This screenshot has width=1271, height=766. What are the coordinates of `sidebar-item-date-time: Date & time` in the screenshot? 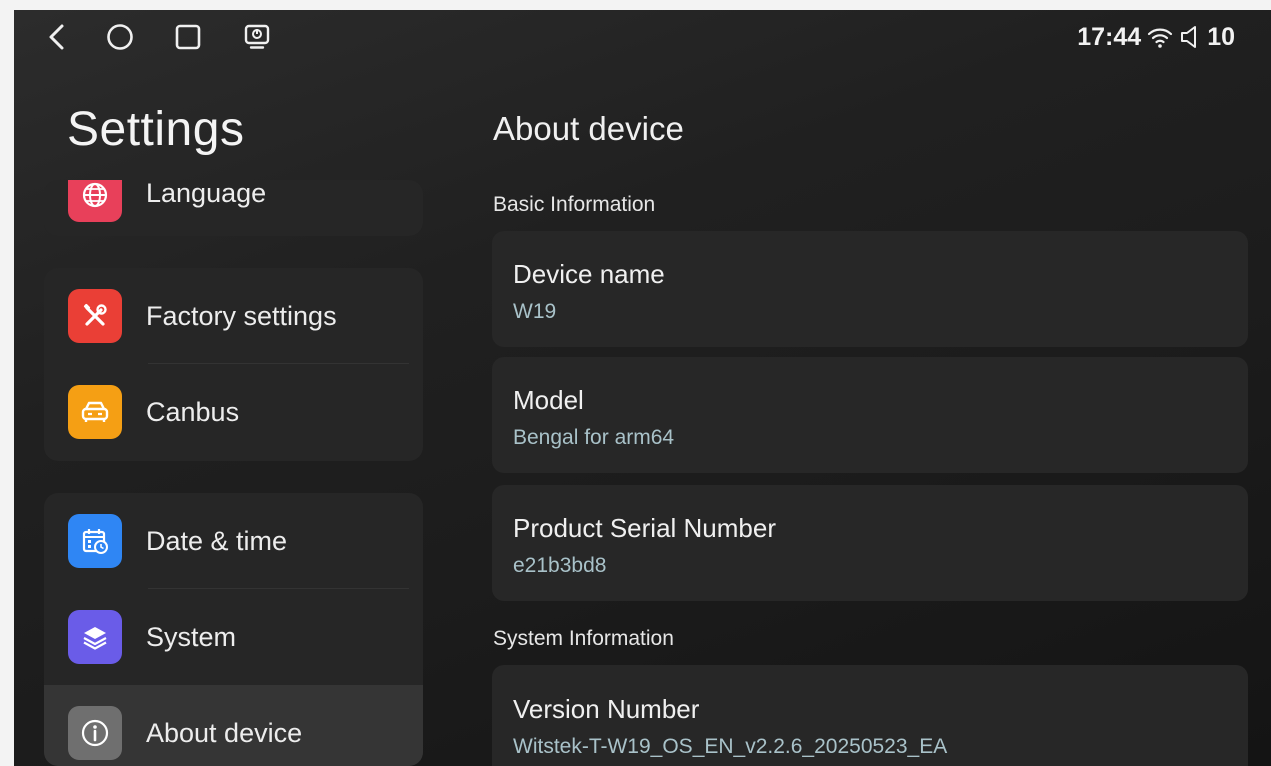 It's located at (233, 541).